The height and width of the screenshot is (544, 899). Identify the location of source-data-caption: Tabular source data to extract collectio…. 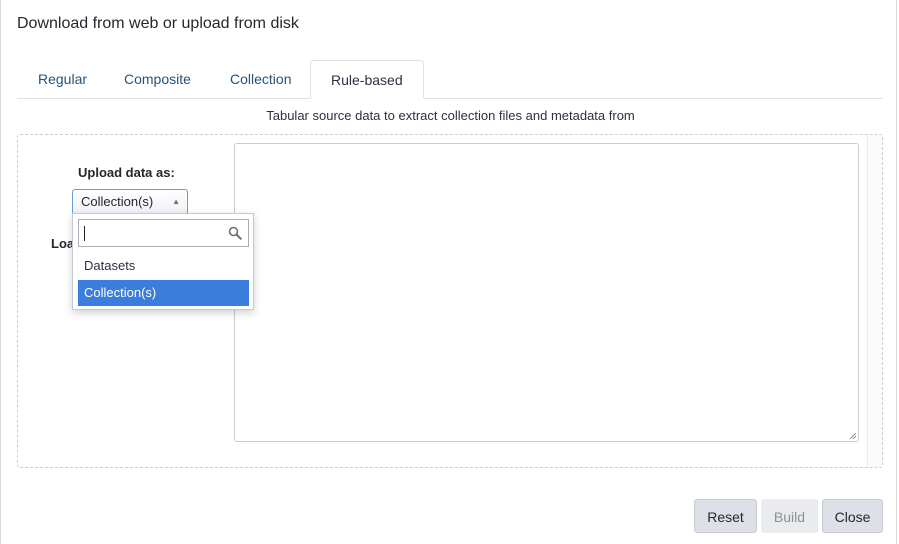
(450, 115).